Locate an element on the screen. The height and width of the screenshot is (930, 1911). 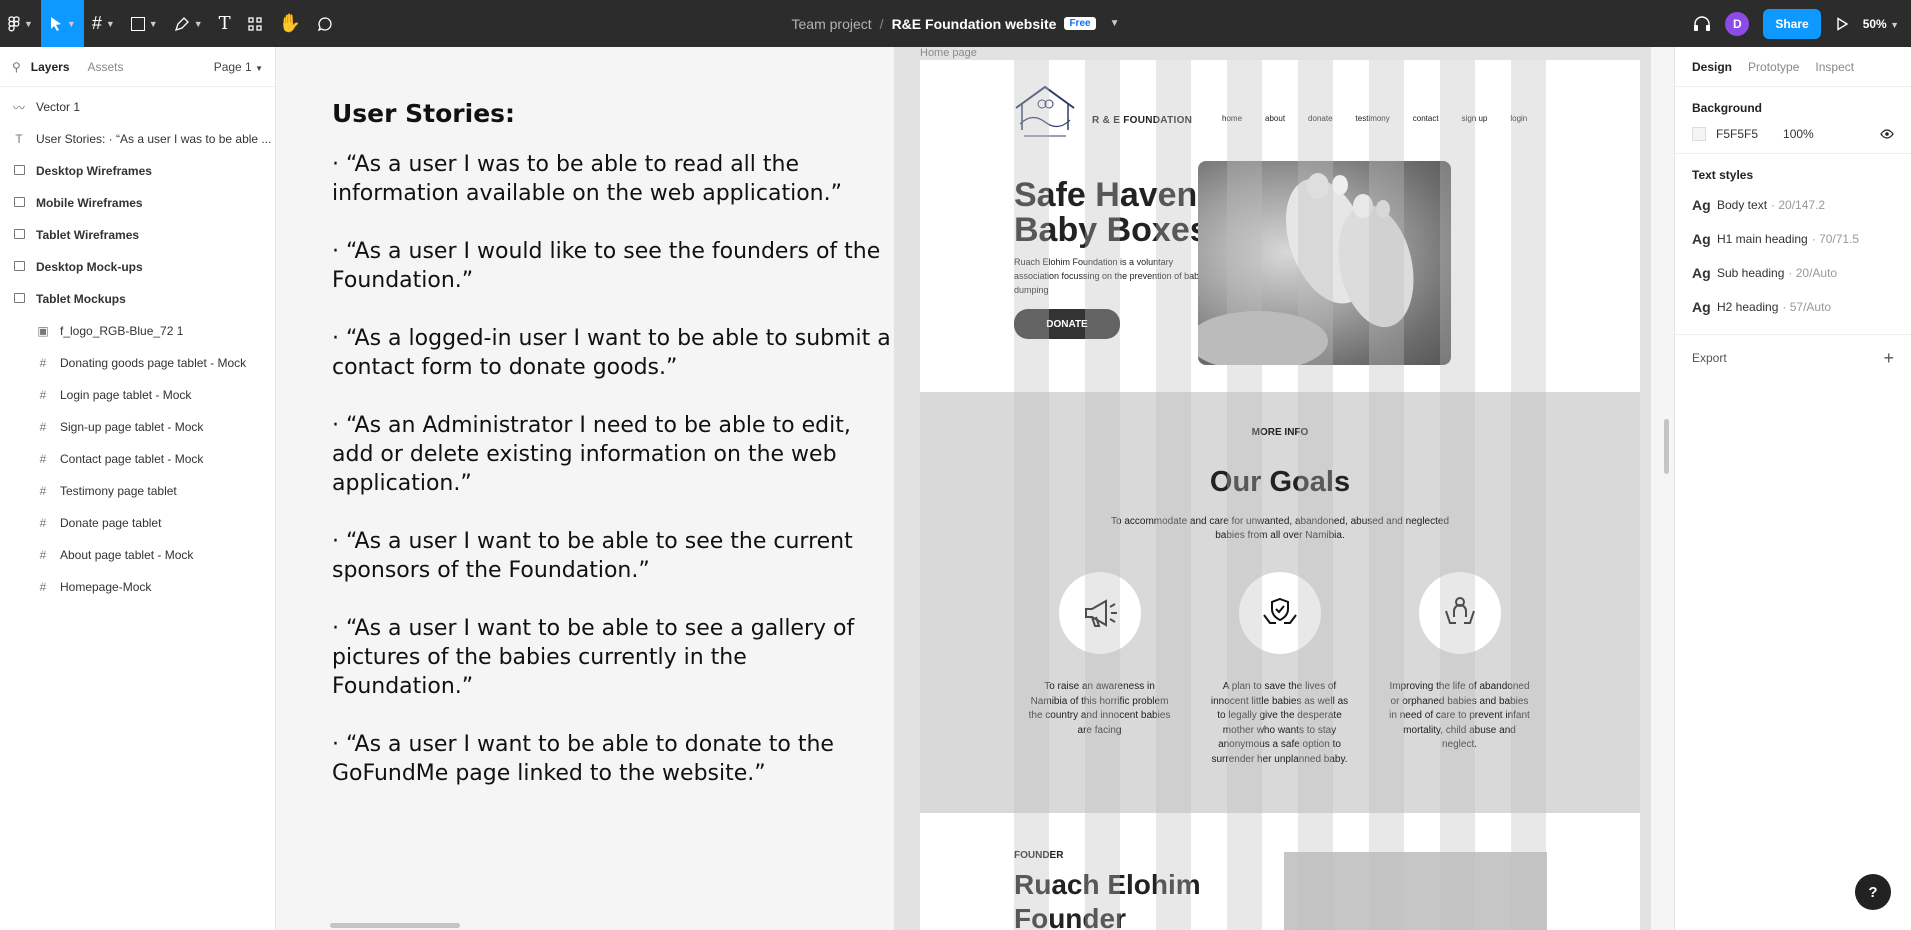
goal-icon-awareness is located at coordinates (1100, 613).